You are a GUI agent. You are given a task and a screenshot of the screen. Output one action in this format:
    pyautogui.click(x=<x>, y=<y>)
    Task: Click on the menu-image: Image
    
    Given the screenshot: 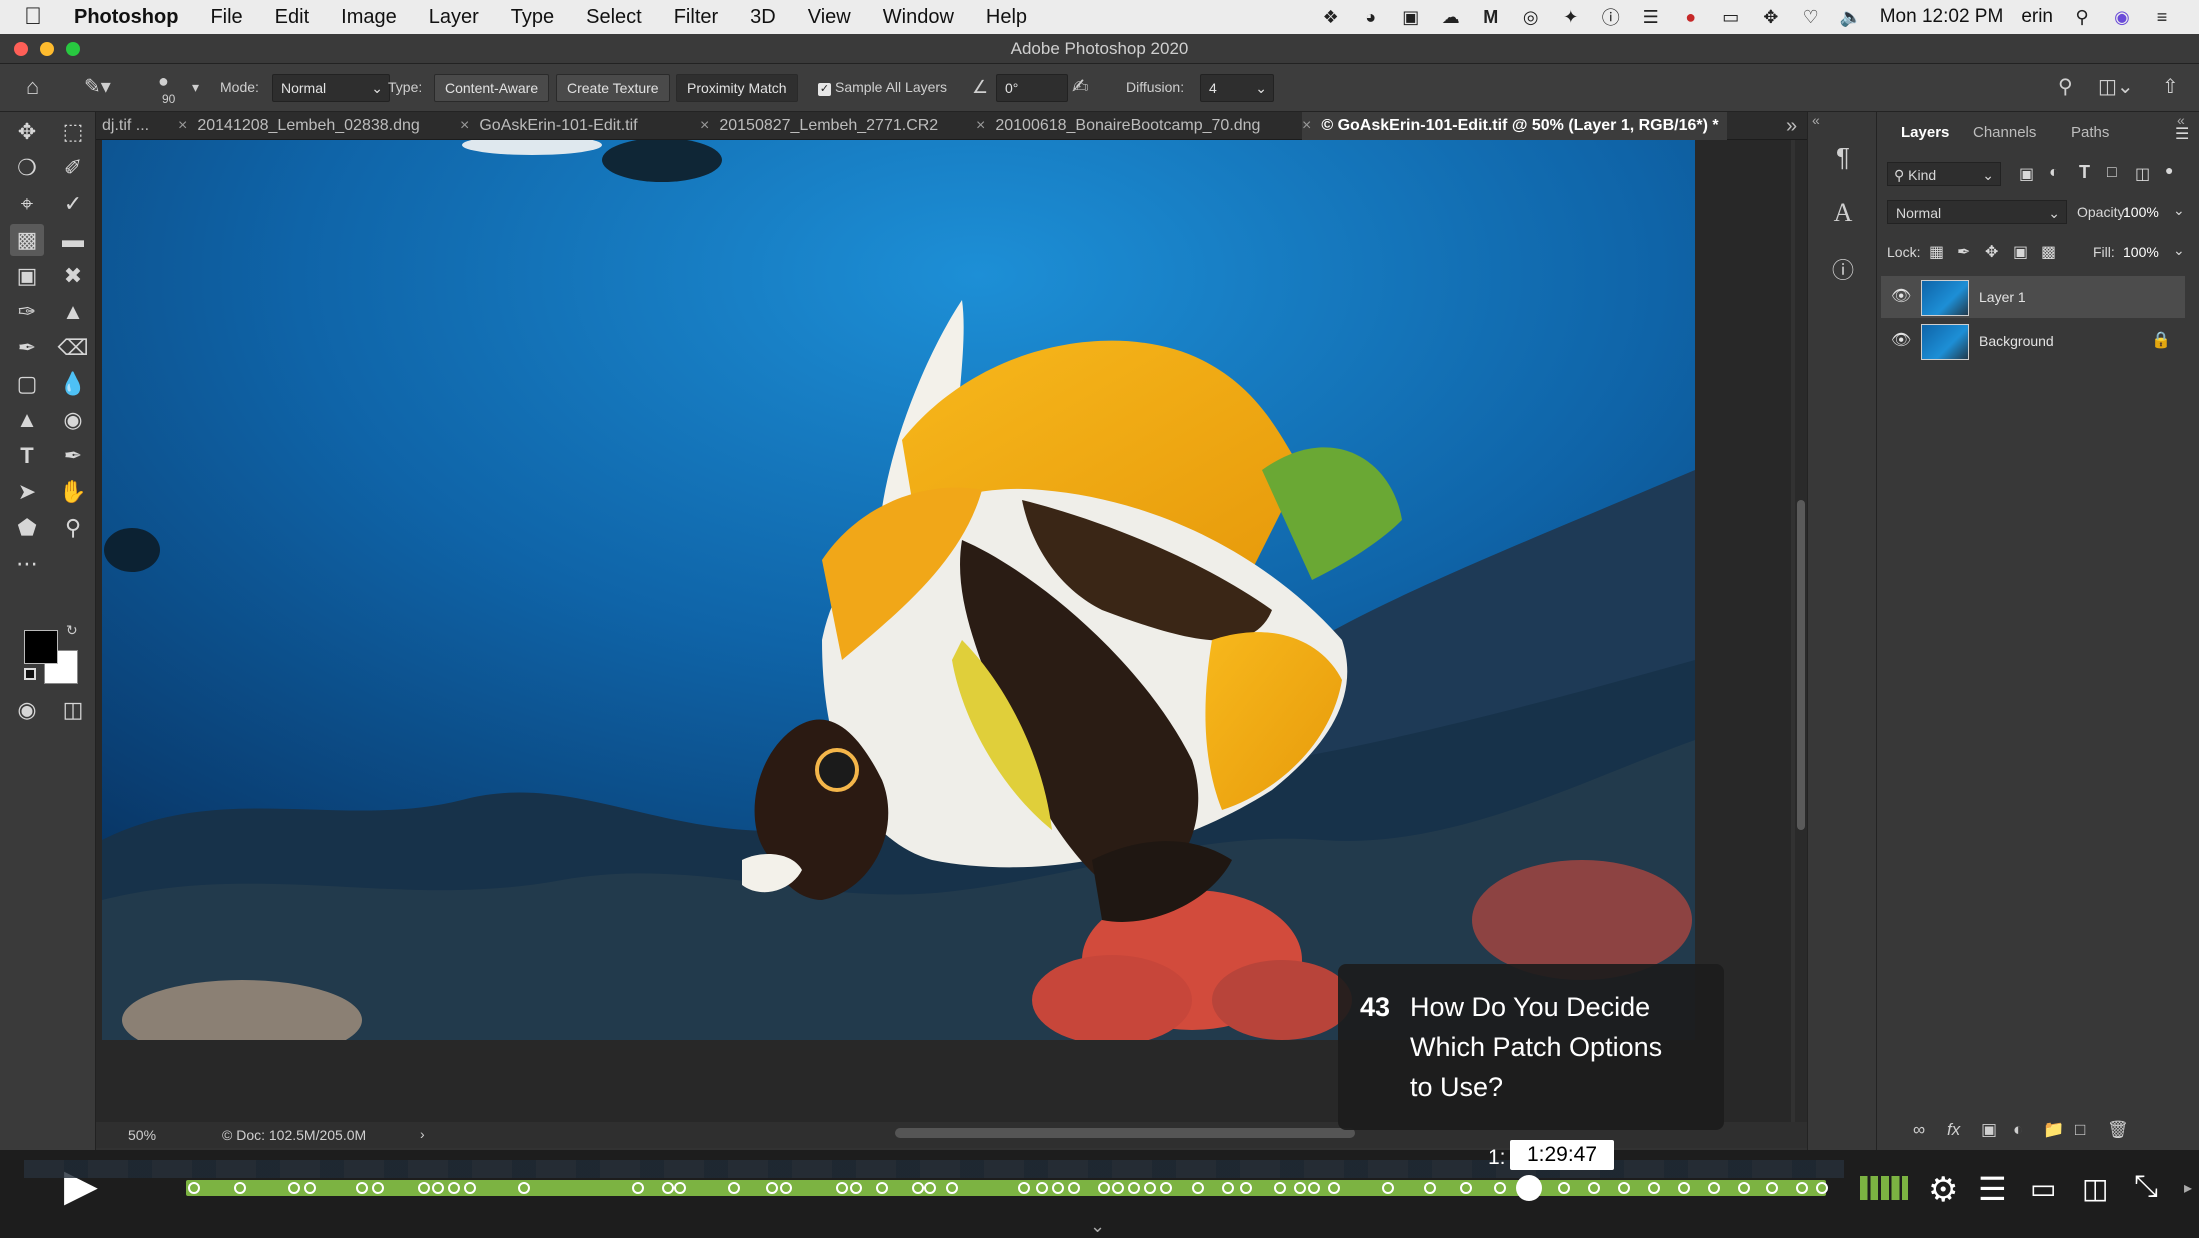 What is the action you would take?
    pyautogui.click(x=369, y=17)
    